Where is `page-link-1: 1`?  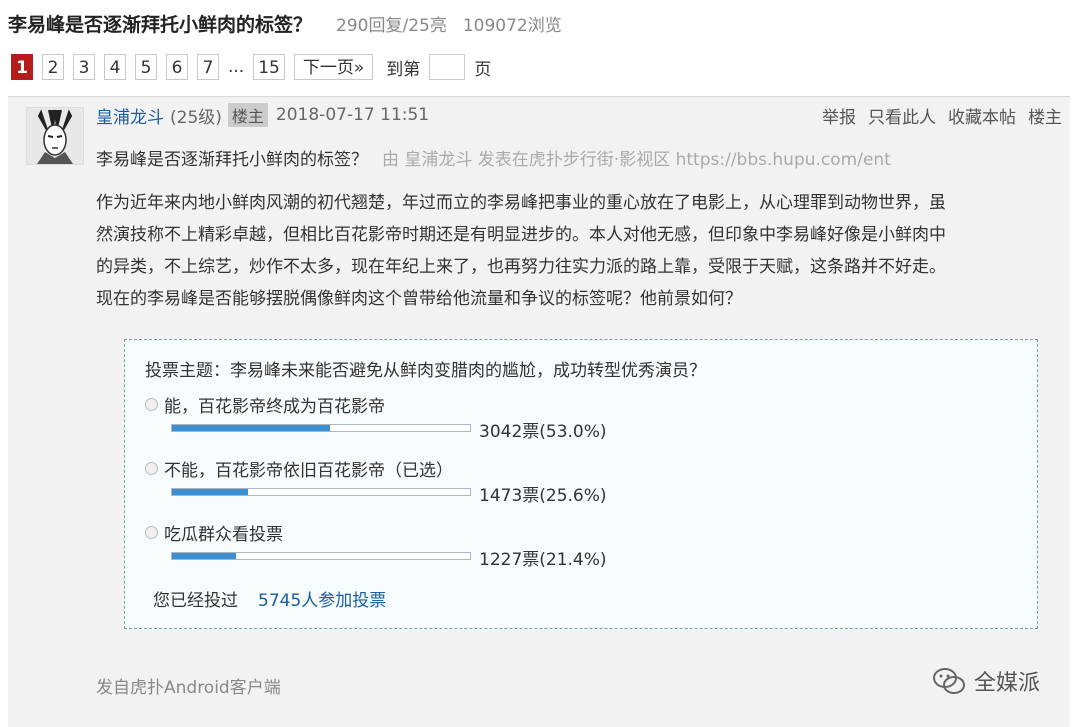
page-link-1: 1 is located at coordinates (22, 67).